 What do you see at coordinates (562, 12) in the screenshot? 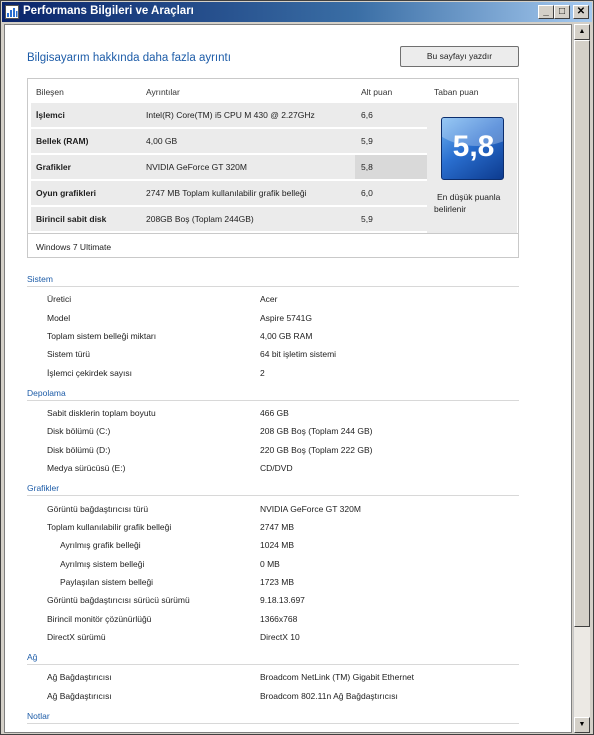
I see `maximize-button: □` at bounding box center [562, 12].